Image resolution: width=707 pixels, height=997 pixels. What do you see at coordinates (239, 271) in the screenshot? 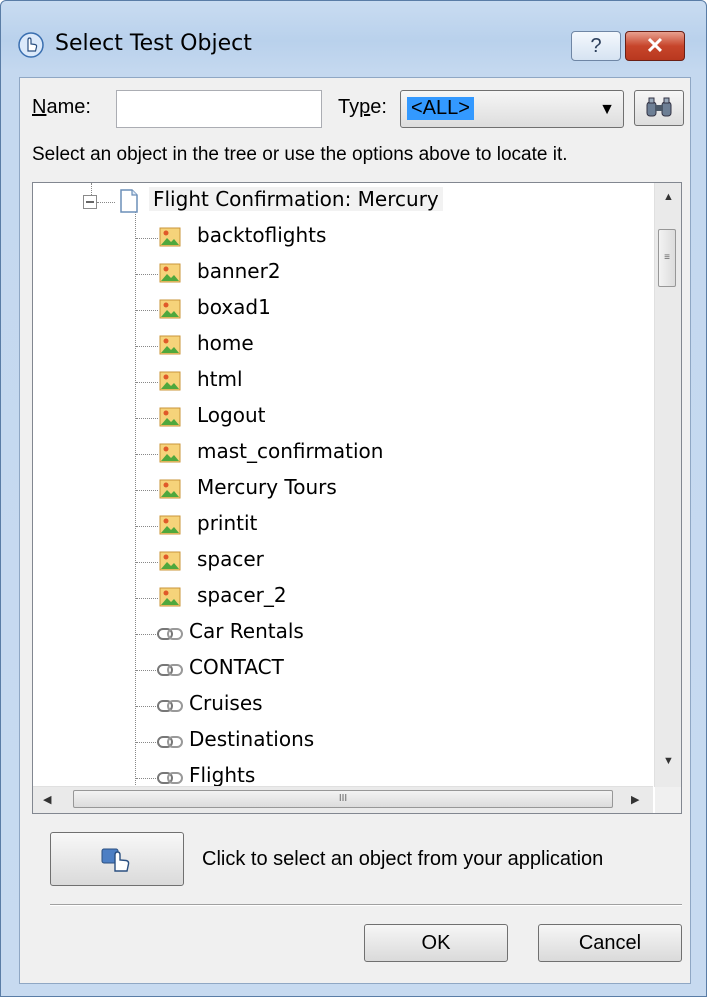
I see `tree-item-label: banner2` at bounding box center [239, 271].